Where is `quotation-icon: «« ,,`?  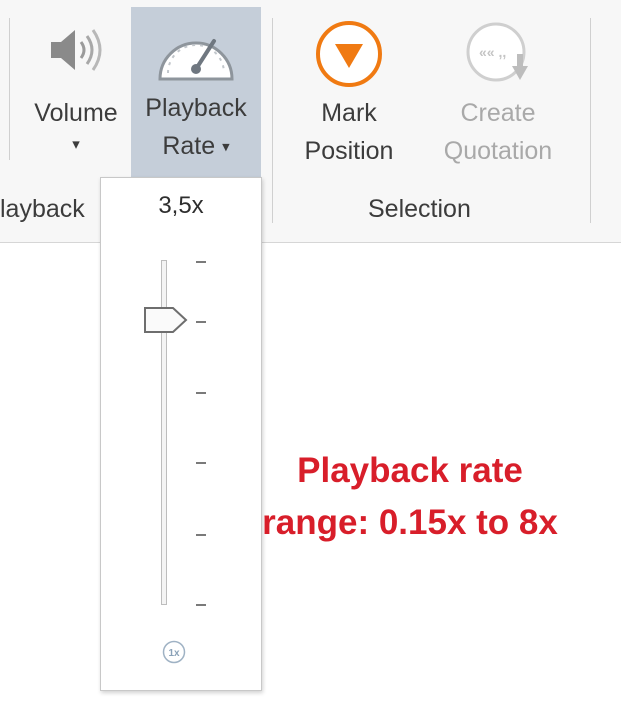
quotation-icon: «« ,, is located at coordinates (497, 52).